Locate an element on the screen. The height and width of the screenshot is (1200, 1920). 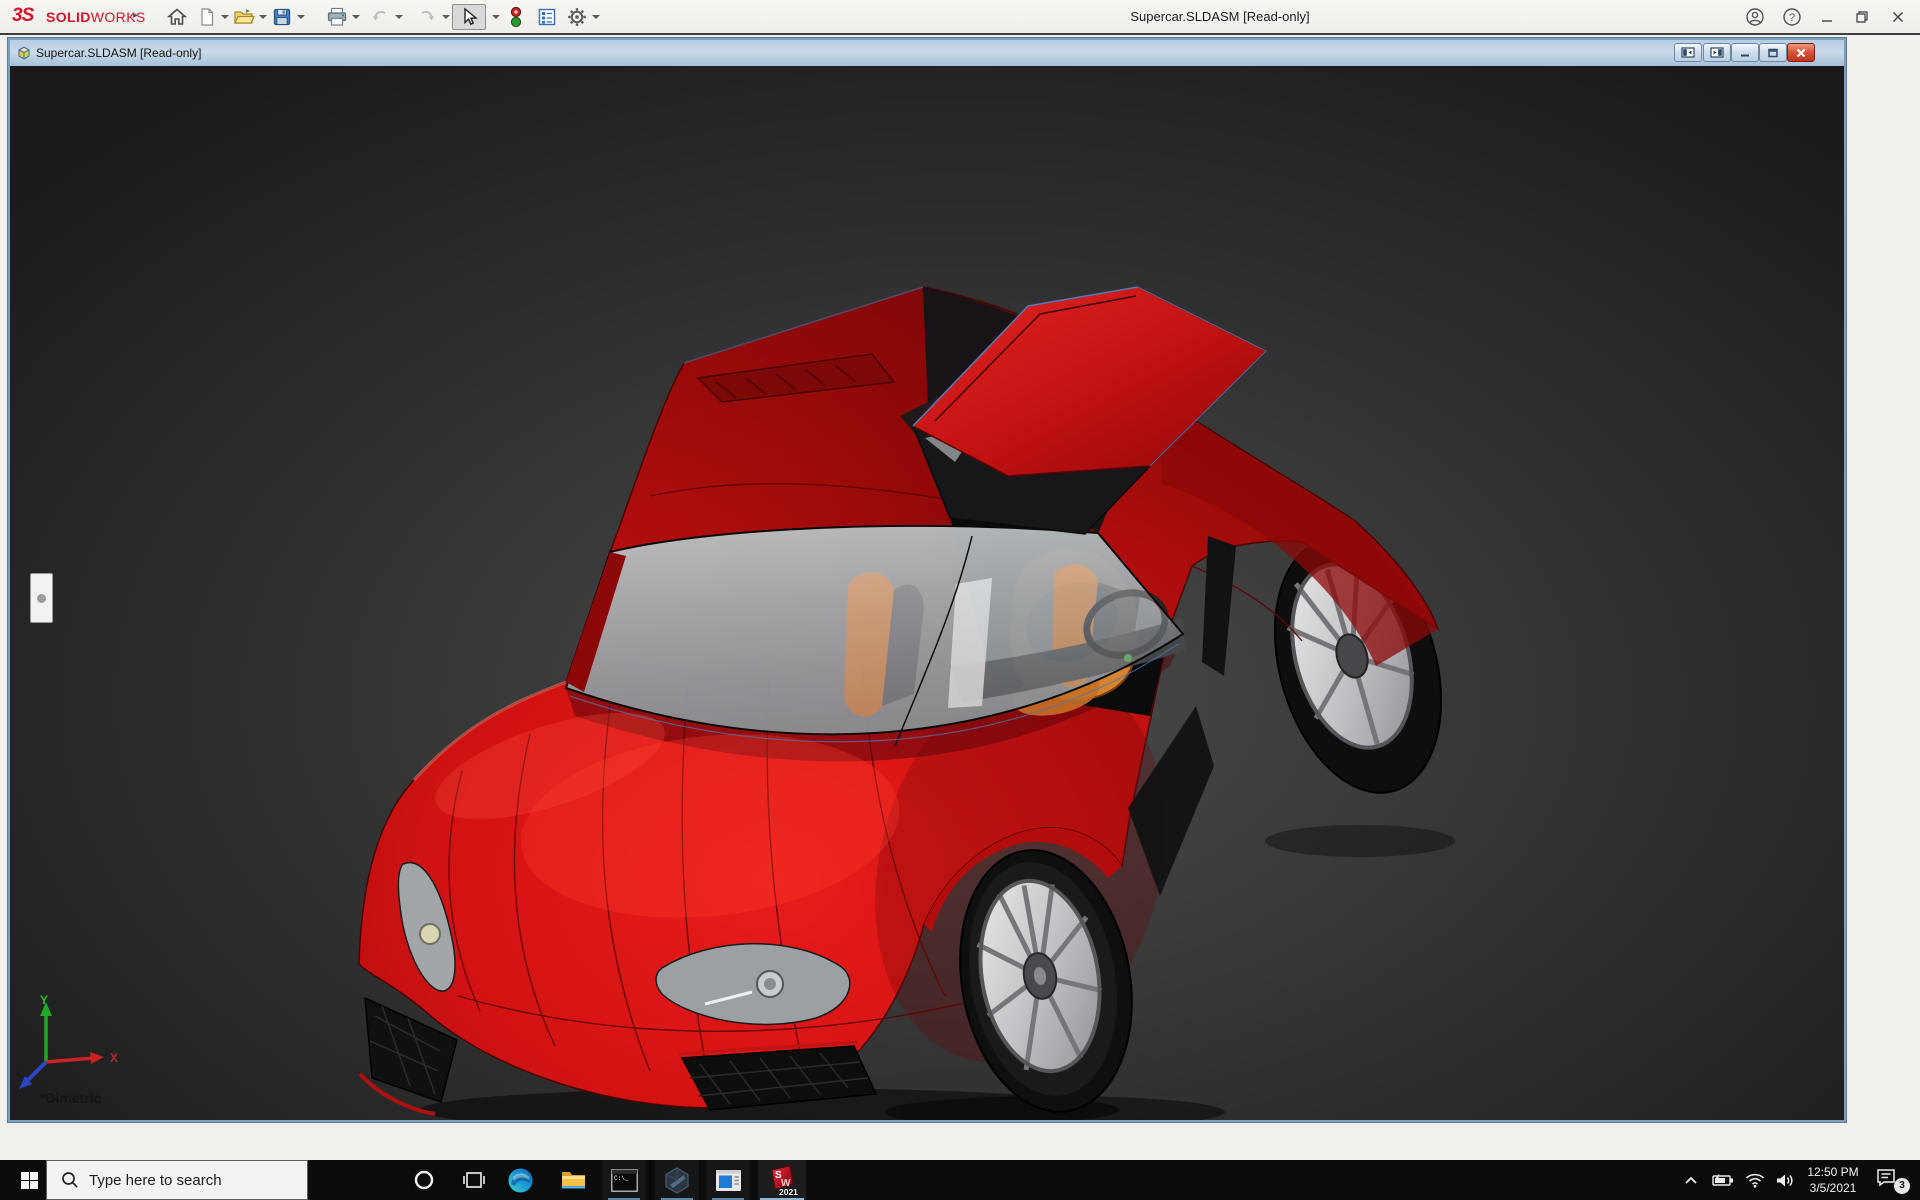
save-icon is located at coordinates (282, 17).